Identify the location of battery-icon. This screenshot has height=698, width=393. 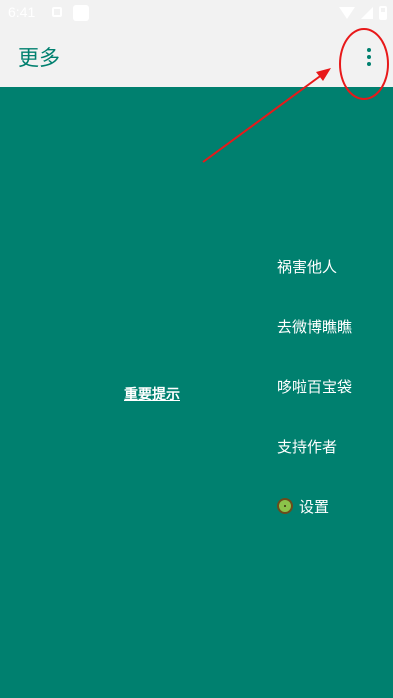
(383, 13).